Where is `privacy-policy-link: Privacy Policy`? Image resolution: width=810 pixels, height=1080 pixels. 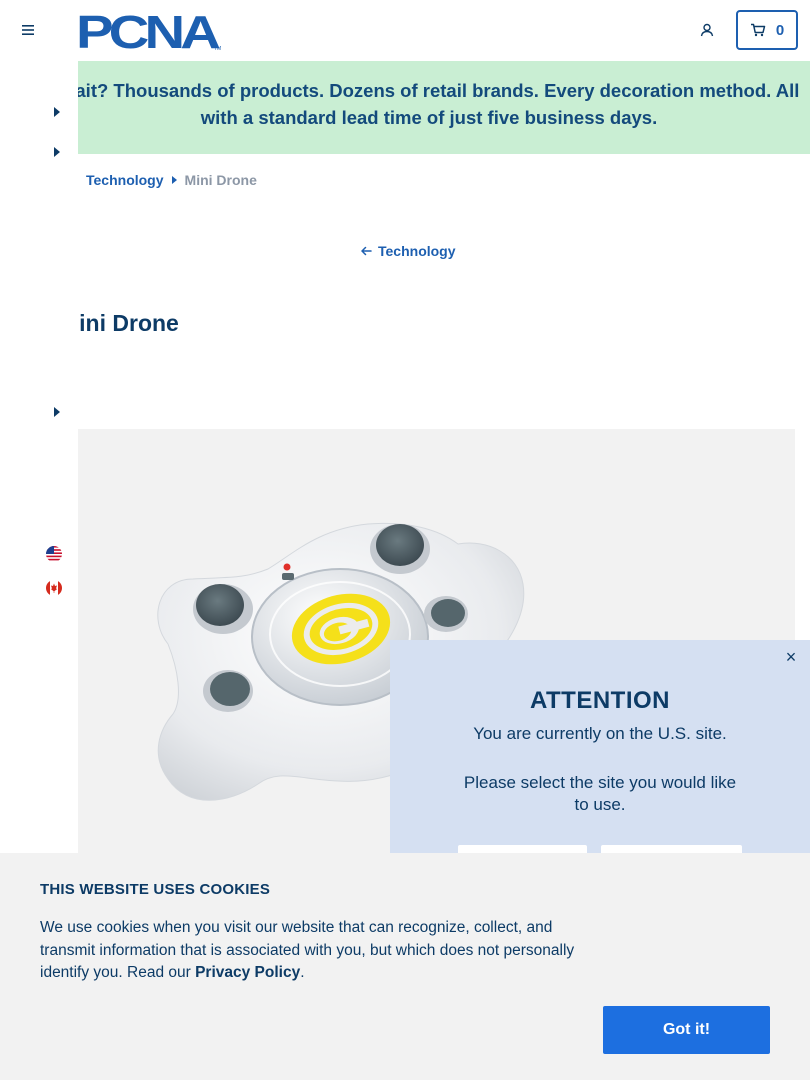
privacy-policy-link: Privacy Policy is located at coordinates (247, 972).